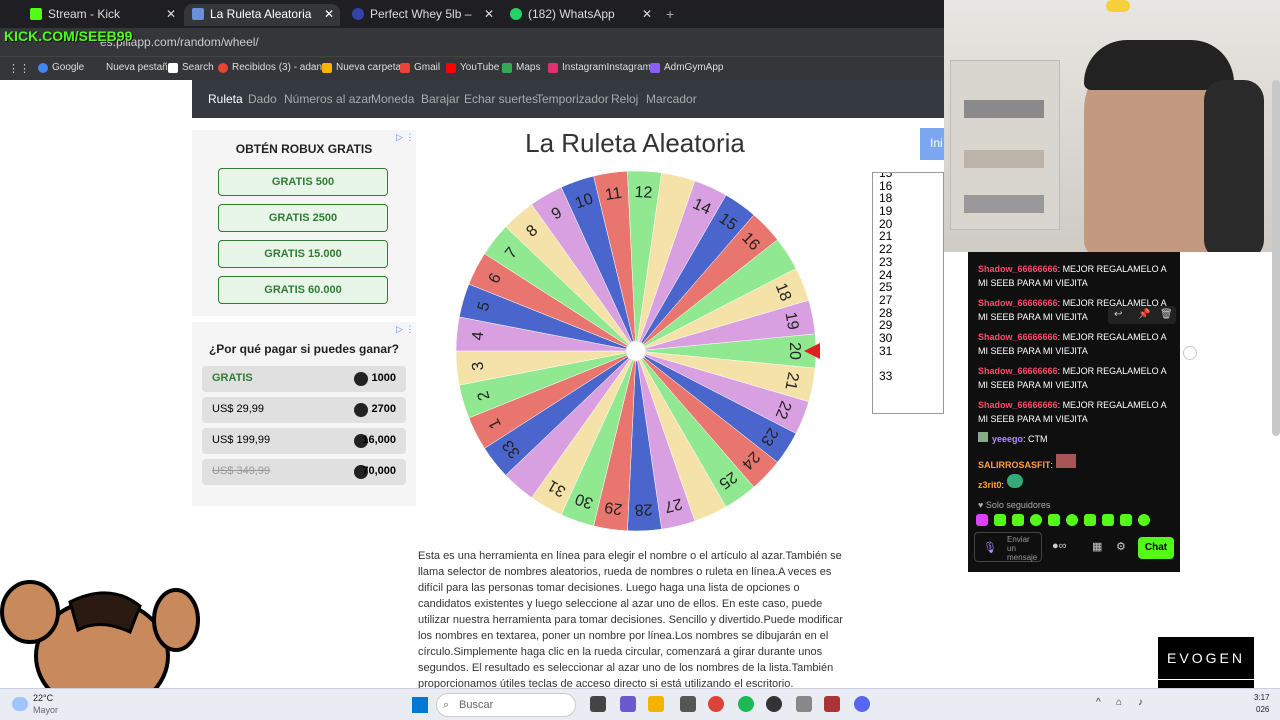 The height and width of the screenshot is (720, 1280). What do you see at coordinates (862, 704) in the screenshot?
I see `discord-icon` at bounding box center [862, 704].